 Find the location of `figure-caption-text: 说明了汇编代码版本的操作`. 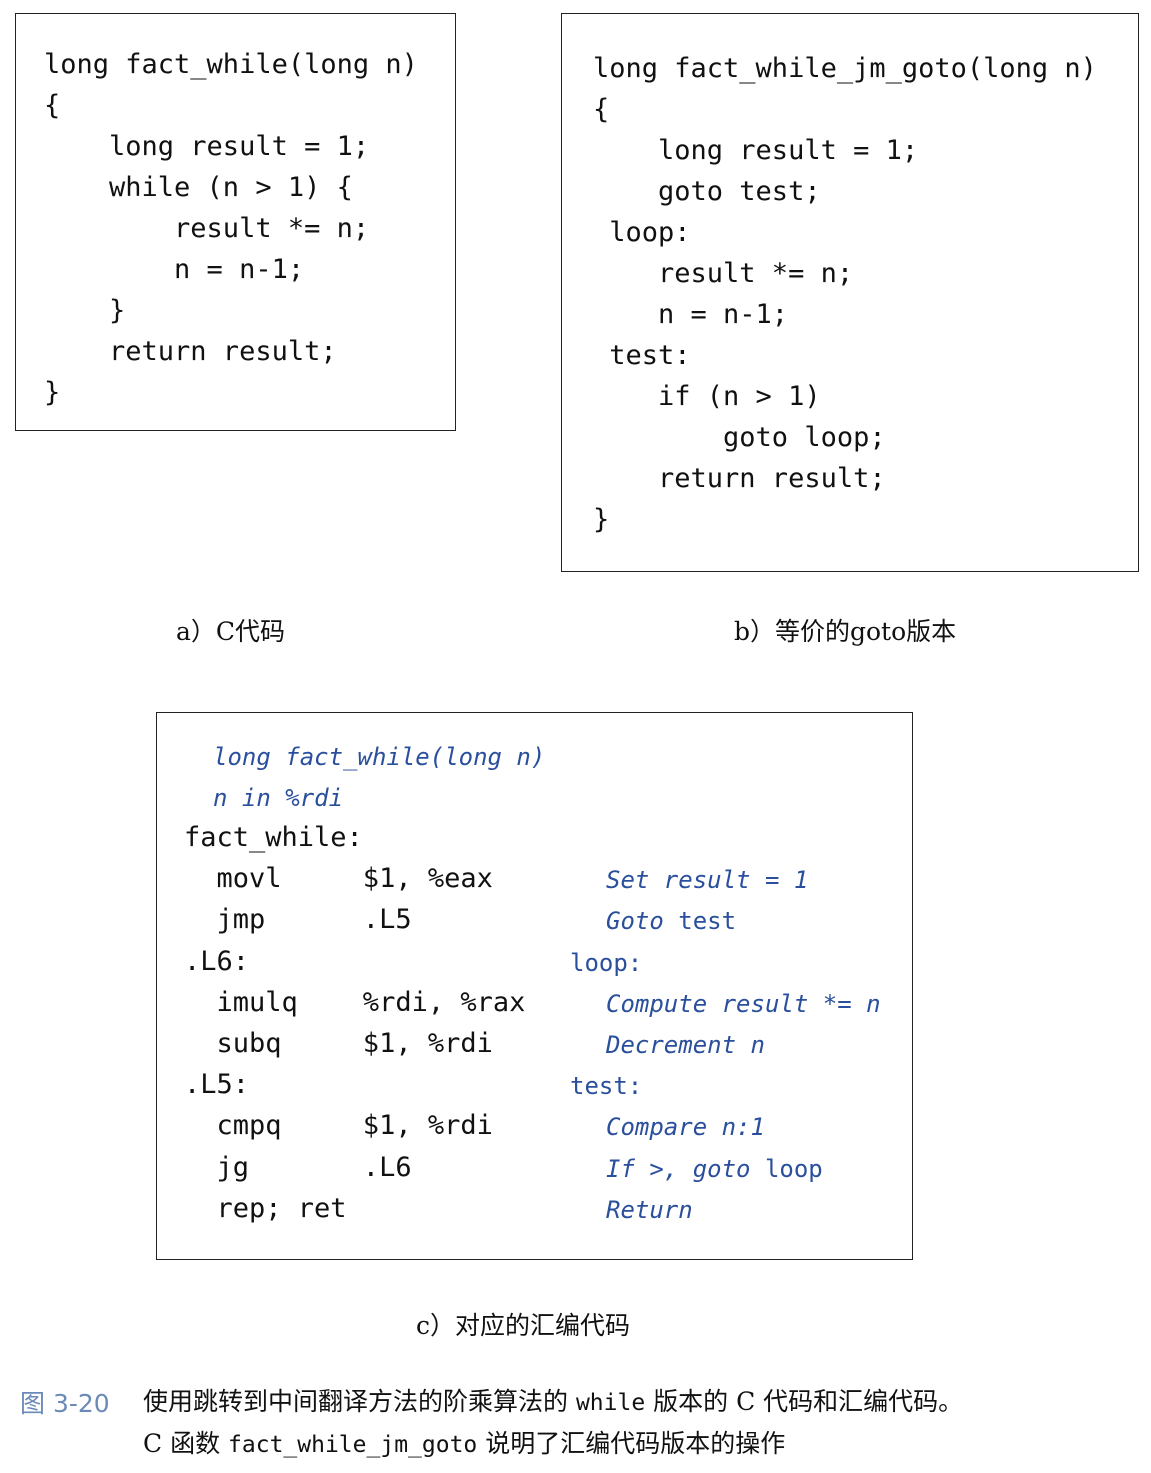

figure-caption-text: 说明了汇编代码版本的操作 is located at coordinates (631, 1443).